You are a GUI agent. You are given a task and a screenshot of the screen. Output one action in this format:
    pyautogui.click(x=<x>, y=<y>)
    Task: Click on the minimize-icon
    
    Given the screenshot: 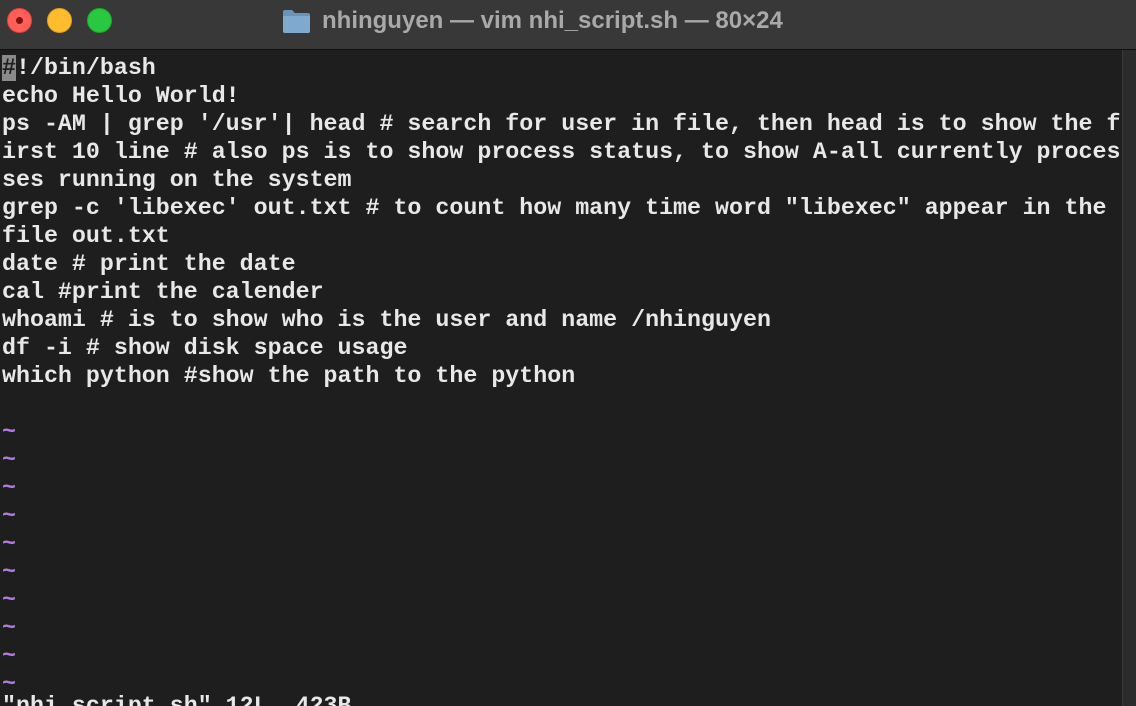 What is the action you would take?
    pyautogui.click(x=59, y=20)
    